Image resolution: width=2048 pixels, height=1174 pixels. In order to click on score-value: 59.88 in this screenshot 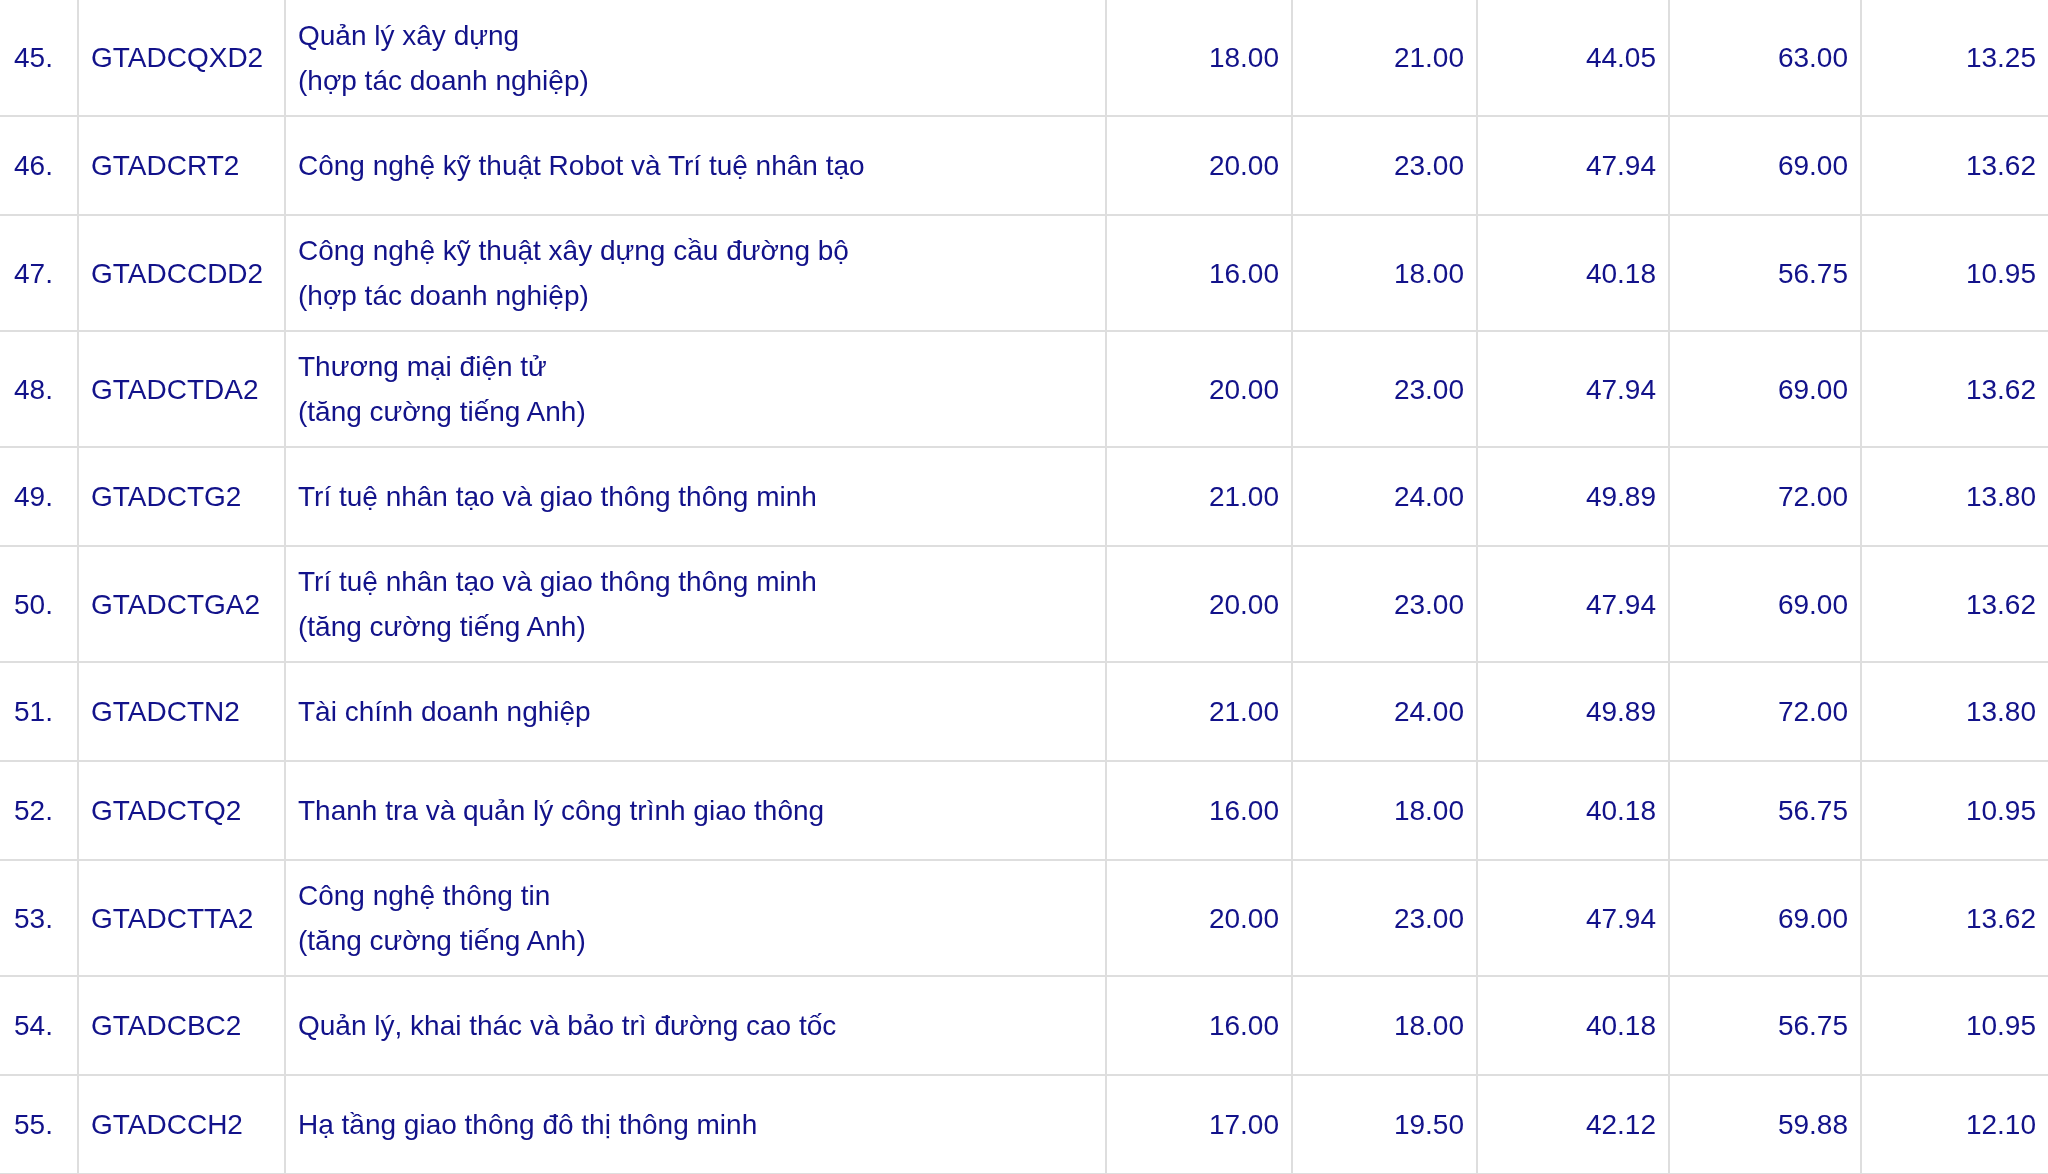, I will do `click(1765, 1124)`.